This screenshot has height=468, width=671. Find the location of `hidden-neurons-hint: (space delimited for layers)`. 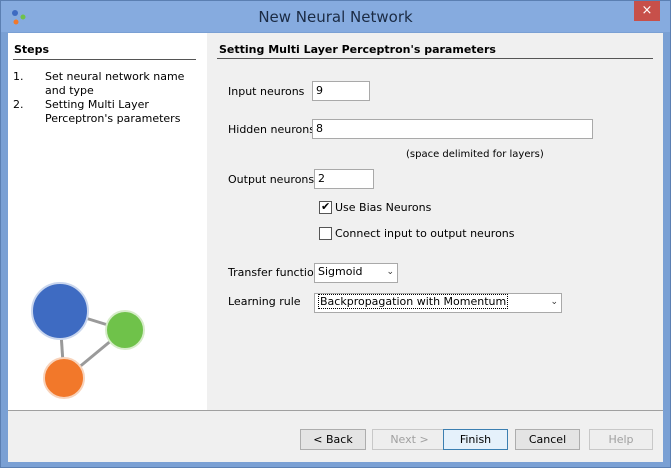

hidden-neurons-hint: (space delimited for layers) is located at coordinates (475, 154).